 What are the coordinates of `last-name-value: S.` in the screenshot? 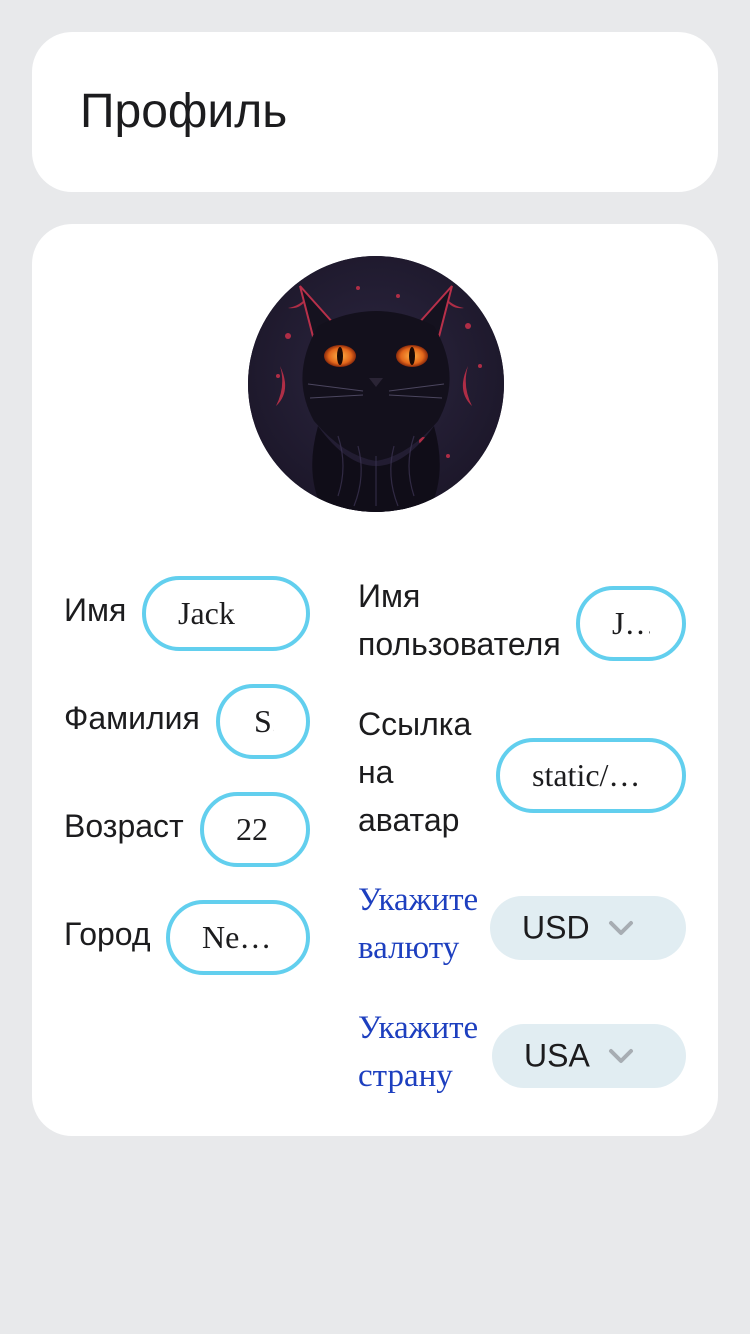 It's located at (264, 721).